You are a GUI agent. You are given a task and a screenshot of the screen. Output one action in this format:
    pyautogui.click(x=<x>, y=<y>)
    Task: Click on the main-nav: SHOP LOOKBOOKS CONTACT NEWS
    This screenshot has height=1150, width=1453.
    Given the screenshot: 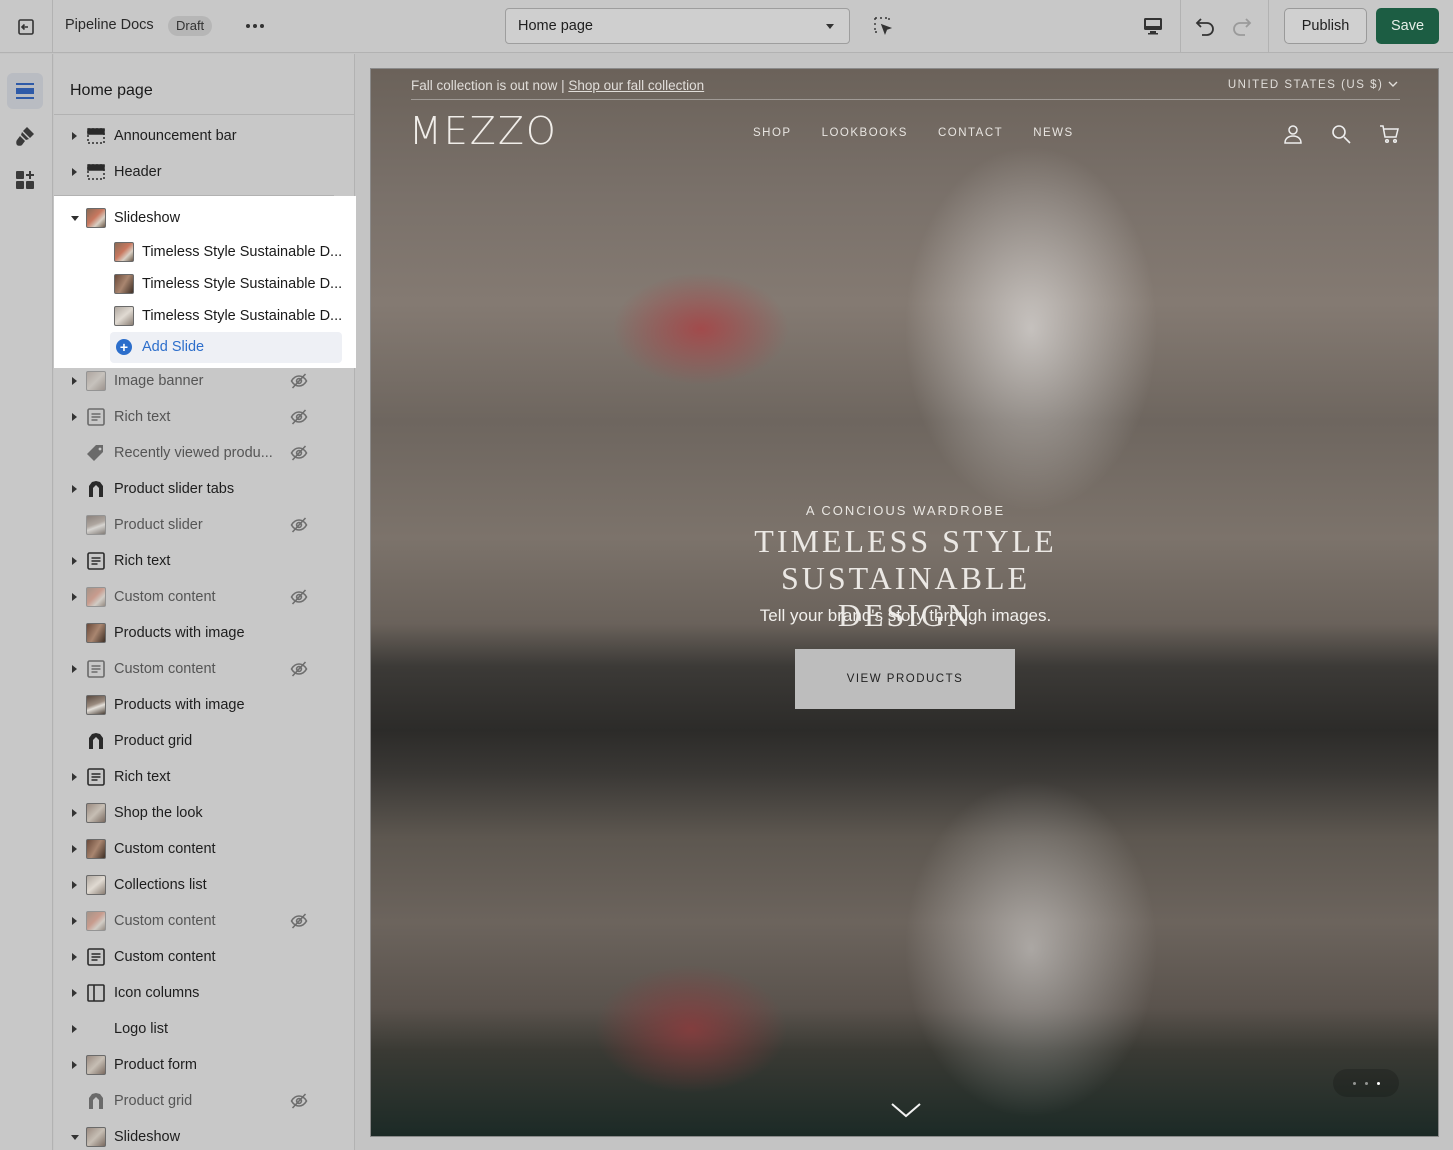 What is the action you would take?
    pyautogui.click(x=913, y=133)
    